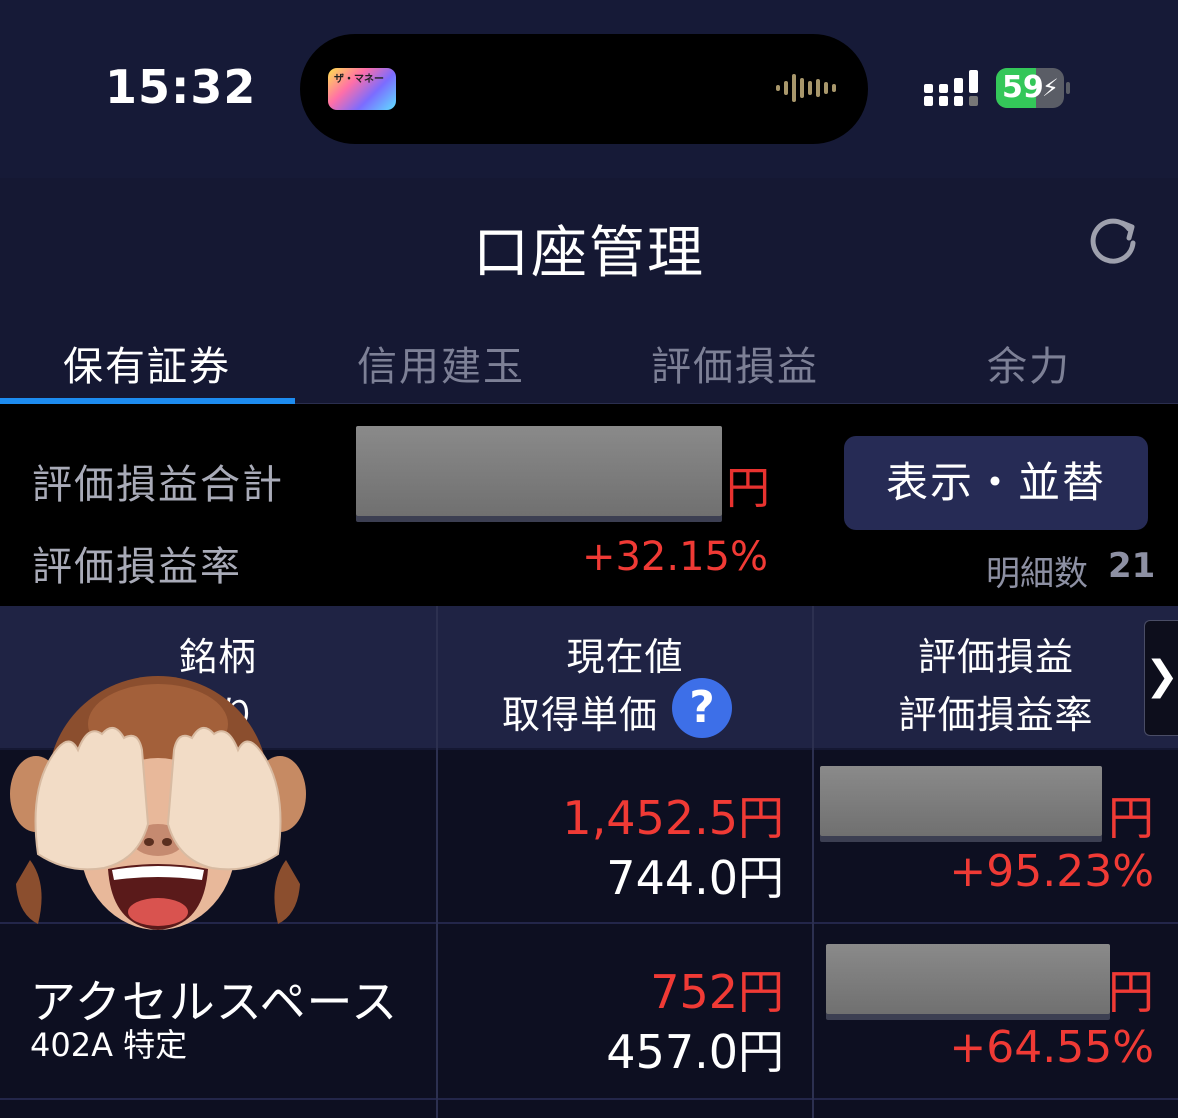 The height and width of the screenshot is (1118, 1178). I want to click on col-header-pl-rate: 評価損益率, so click(996, 711).